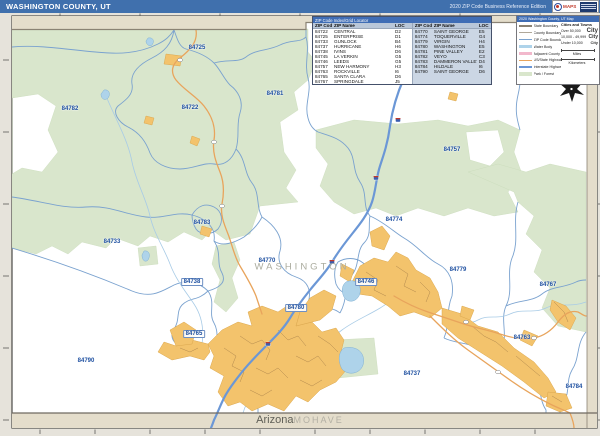  Describe the element at coordinates (579, 42) in the screenshot. I see `legend-city-row: Under 10,000 City` at that location.